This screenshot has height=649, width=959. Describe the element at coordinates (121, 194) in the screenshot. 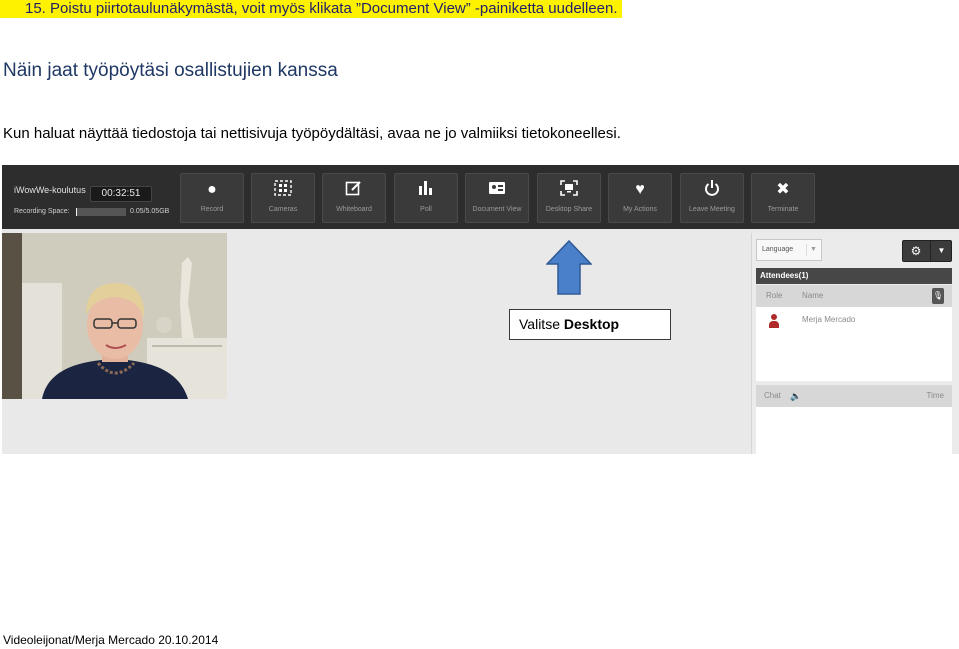

I see `meeting-timer: 00:32:51` at that location.